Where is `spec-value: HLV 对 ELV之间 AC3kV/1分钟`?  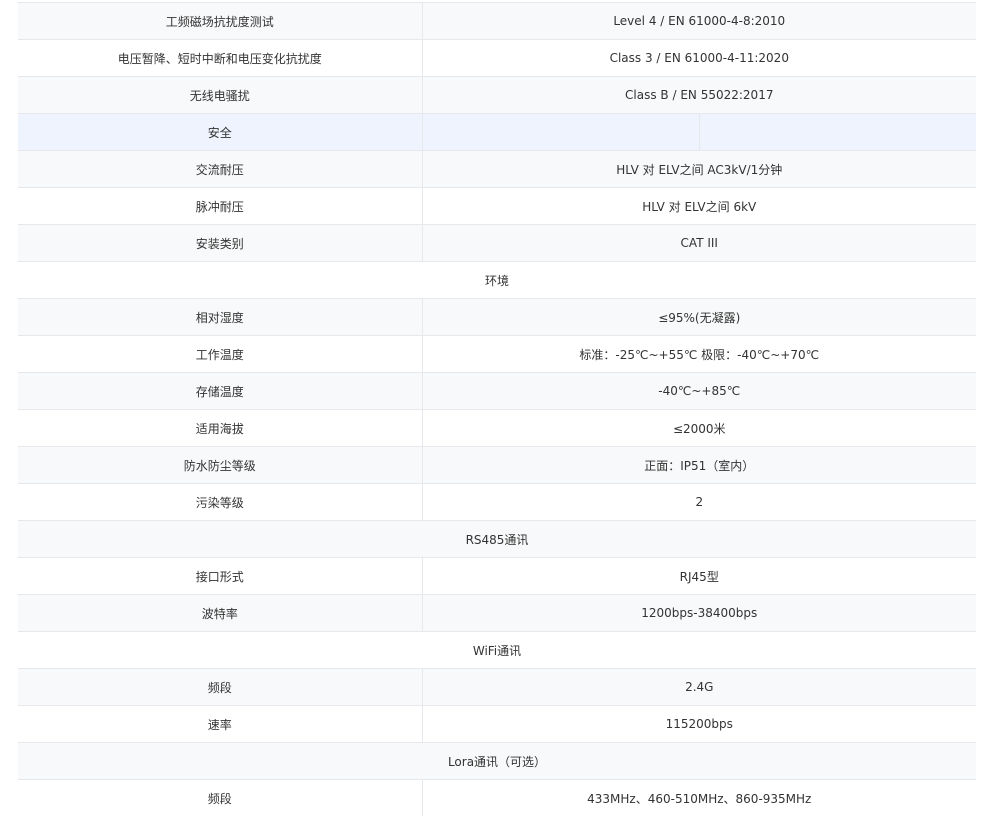
spec-value: HLV 对 ELV之间 AC3kV/1分钟 is located at coordinates (699, 169).